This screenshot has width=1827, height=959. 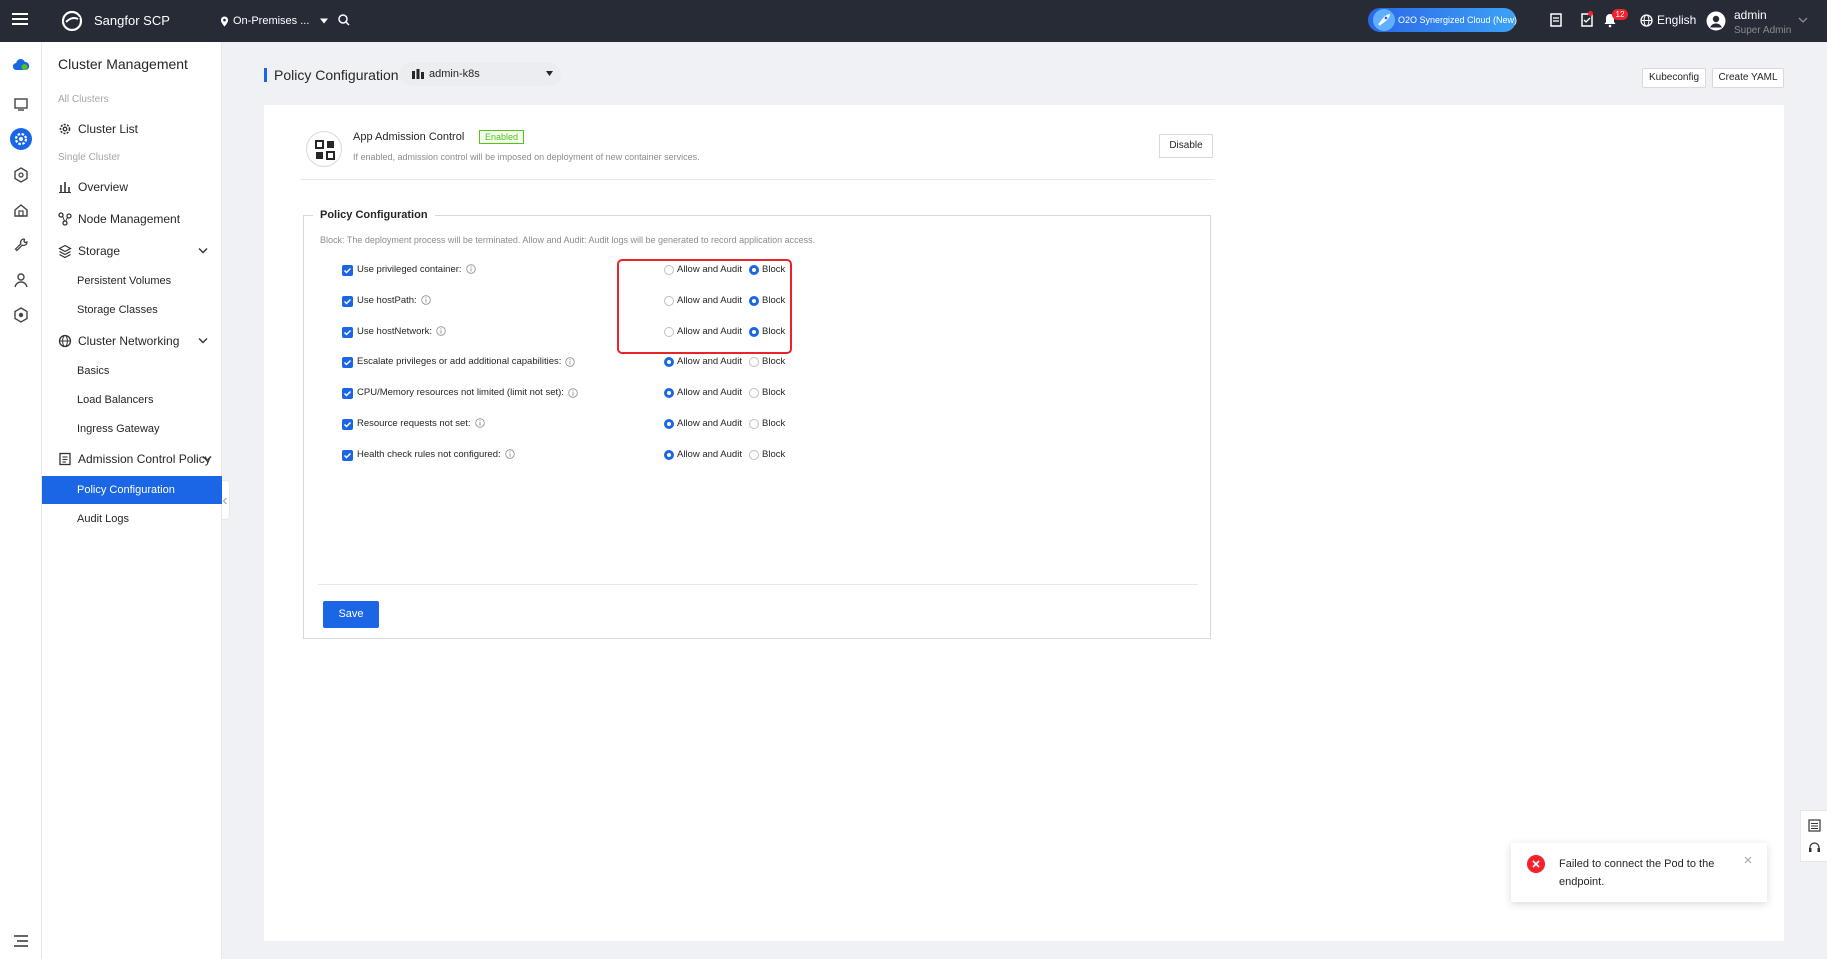 What do you see at coordinates (20, 20) in the screenshot?
I see `menu-icon` at bounding box center [20, 20].